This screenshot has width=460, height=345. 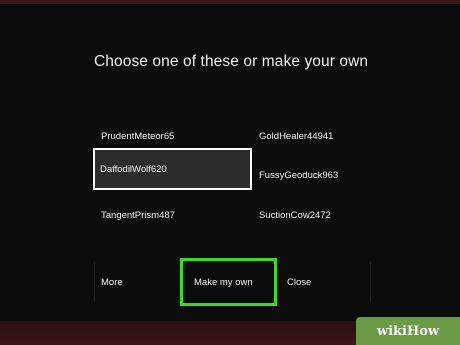 What do you see at coordinates (311, 136) in the screenshot?
I see `gamertag-option-2: GoldHealer44941` at bounding box center [311, 136].